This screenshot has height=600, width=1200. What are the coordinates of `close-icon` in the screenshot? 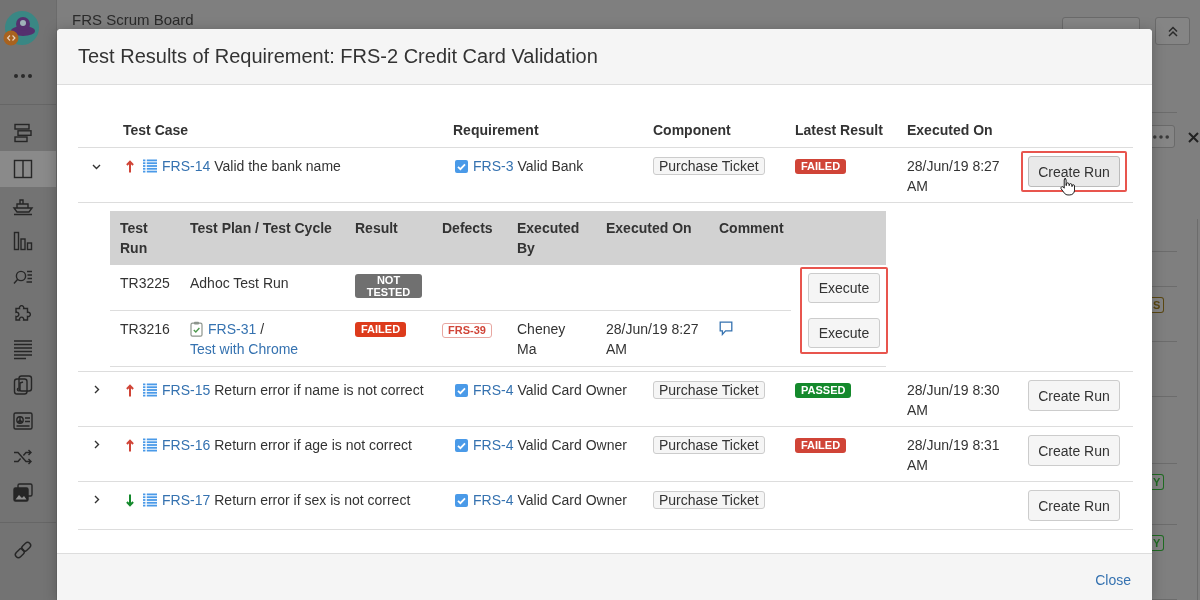 It's located at (1193, 137).